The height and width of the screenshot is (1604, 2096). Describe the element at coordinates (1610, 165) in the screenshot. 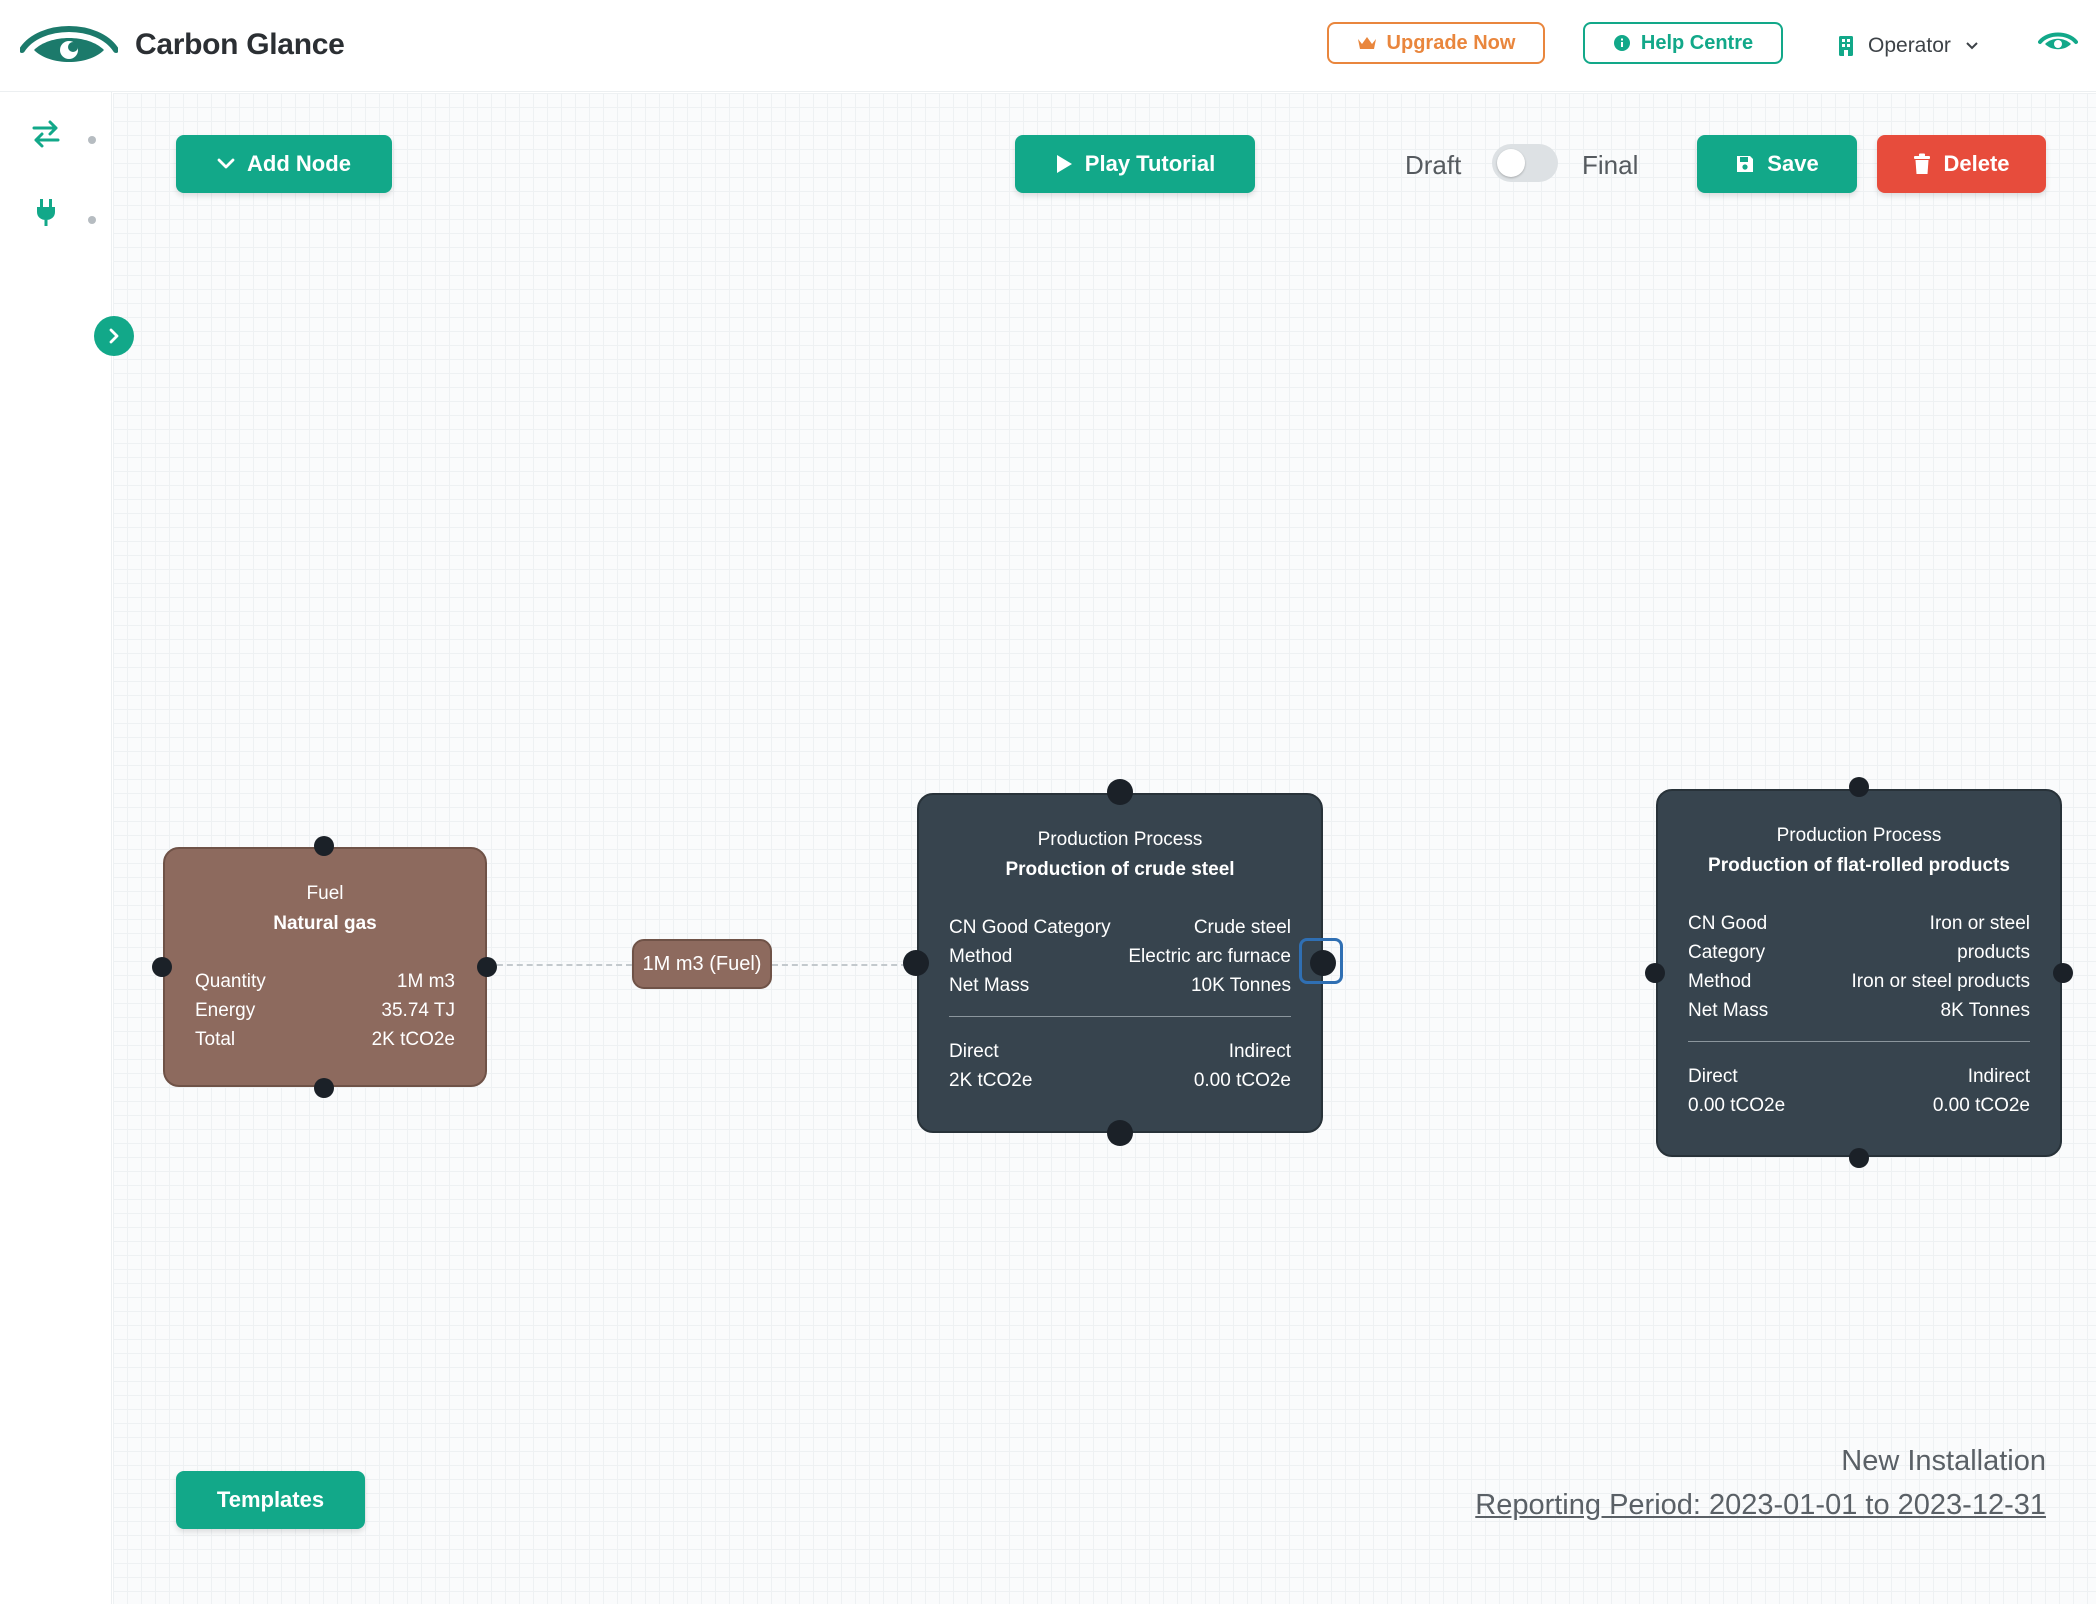

I see `final-label: Final` at that location.